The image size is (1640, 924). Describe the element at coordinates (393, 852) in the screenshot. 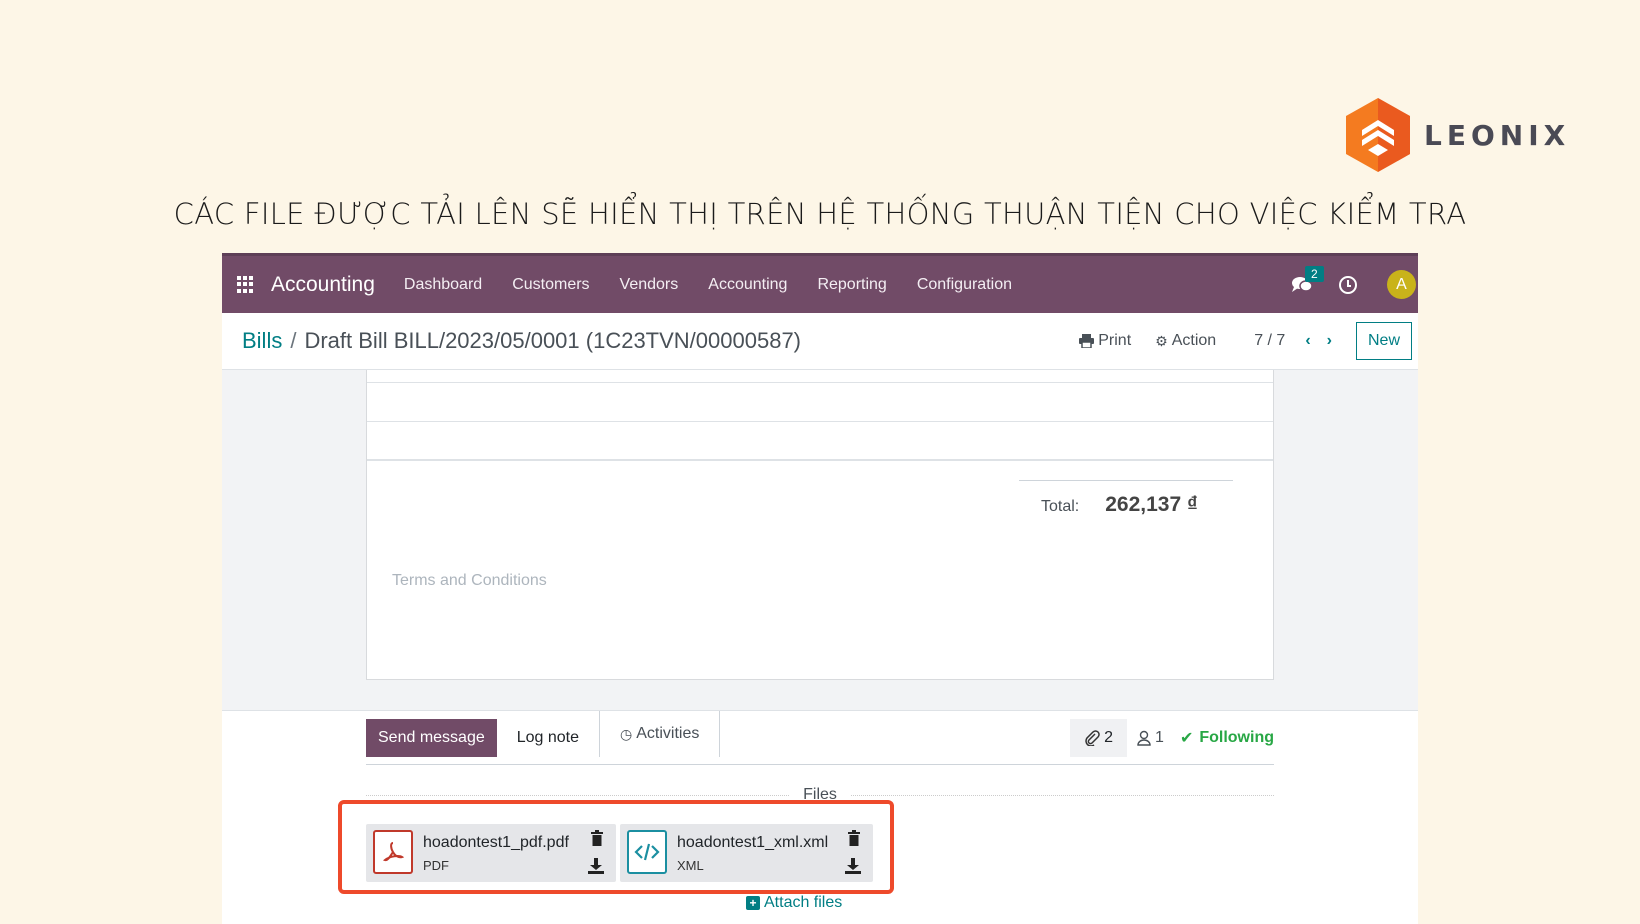

I see `pdf-icon` at that location.